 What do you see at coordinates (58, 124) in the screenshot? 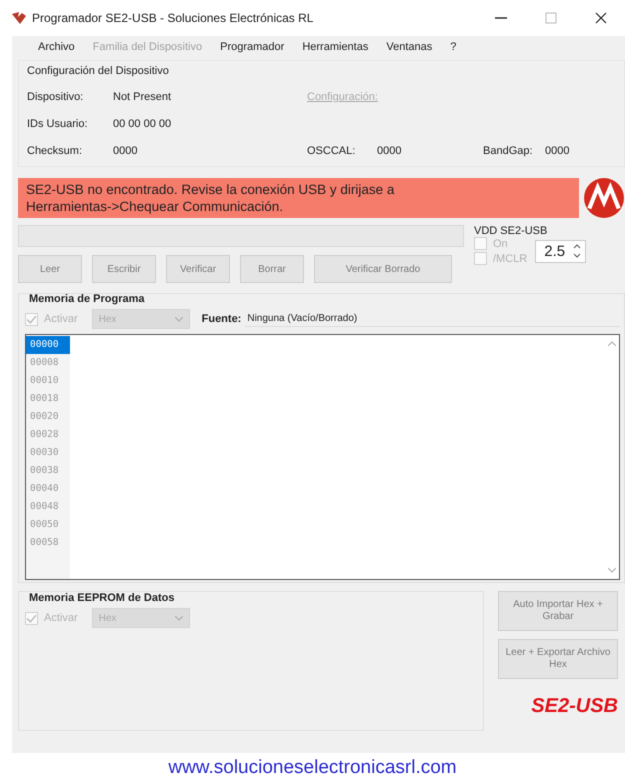
I see `field-label: IDs Usuario:` at bounding box center [58, 124].